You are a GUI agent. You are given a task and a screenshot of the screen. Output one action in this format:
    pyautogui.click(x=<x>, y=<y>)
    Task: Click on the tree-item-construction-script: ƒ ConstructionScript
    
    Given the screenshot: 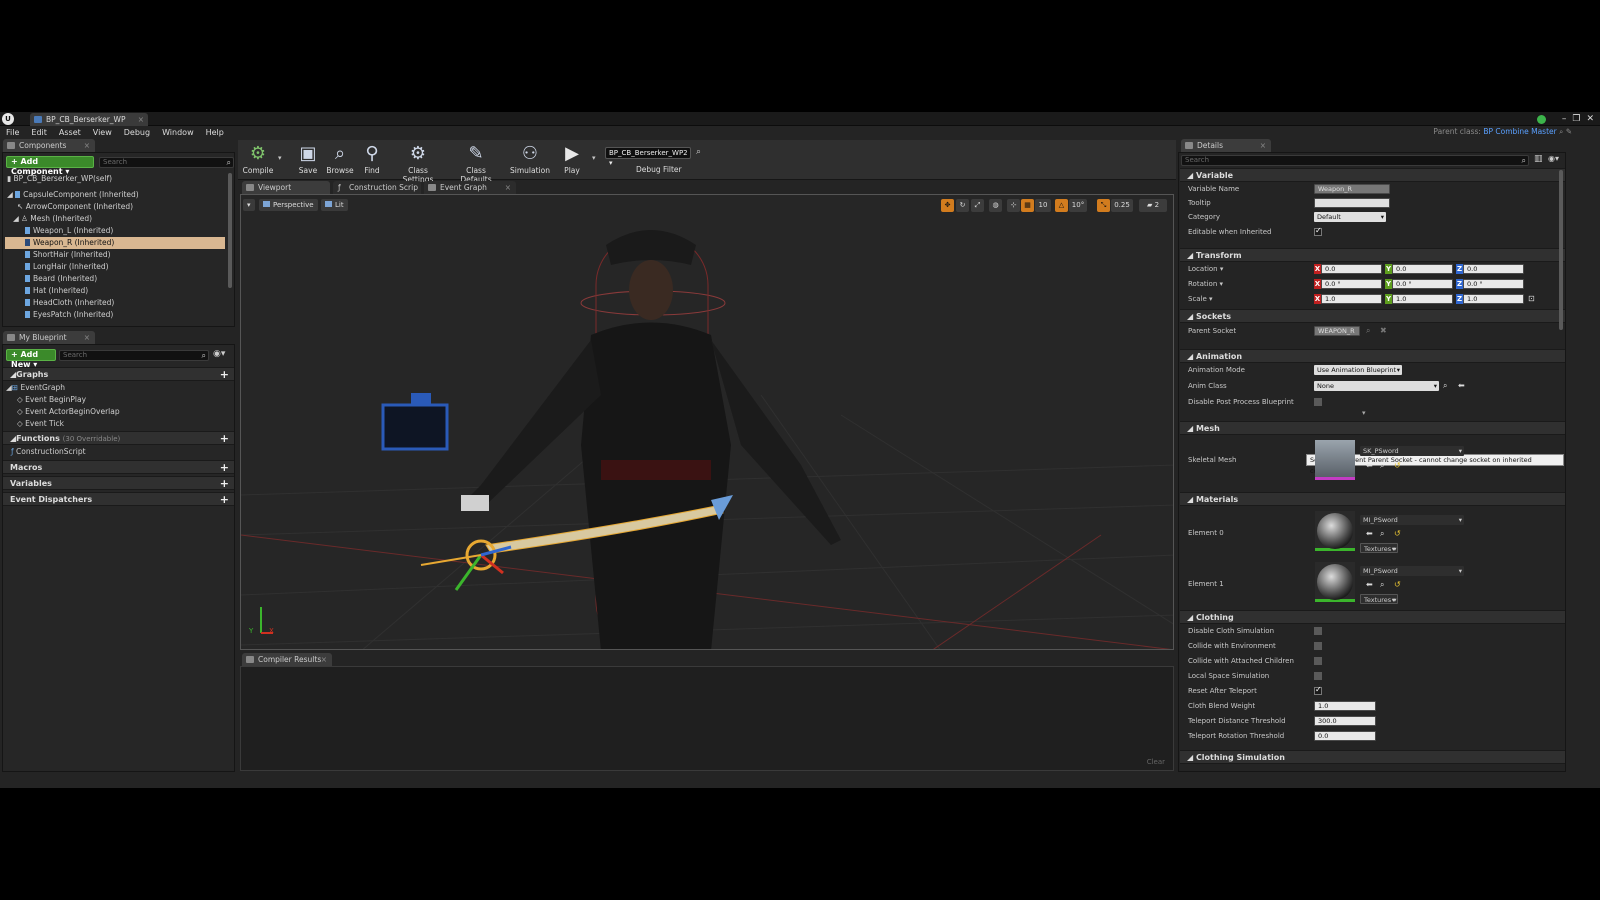 What is the action you would take?
    pyautogui.click(x=48, y=452)
    